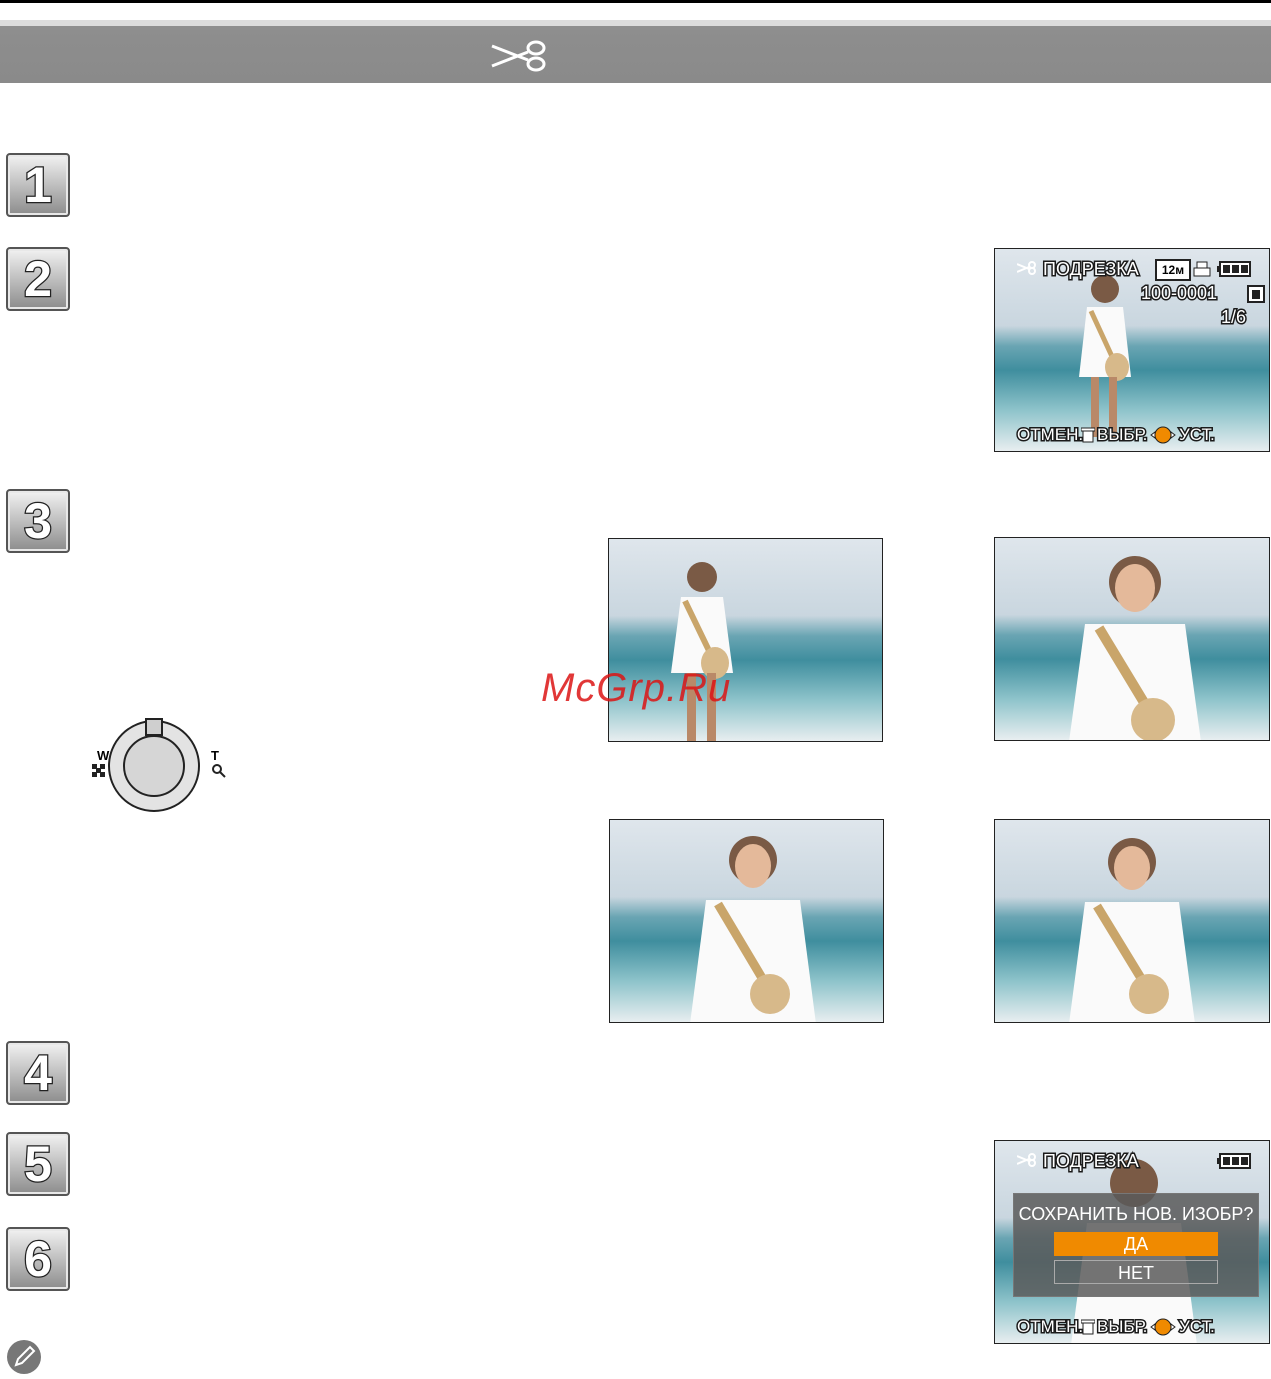 The image size is (1271, 1379). What do you see at coordinates (103, 755) in the screenshot?
I see `zoom-wide-label: W` at bounding box center [103, 755].